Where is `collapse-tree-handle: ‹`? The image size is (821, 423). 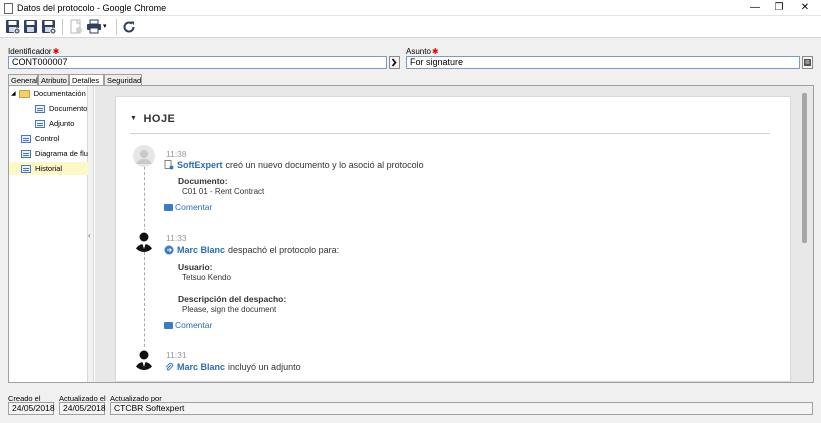 collapse-tree-handle: ‹ is located at coordinates (91, 234).